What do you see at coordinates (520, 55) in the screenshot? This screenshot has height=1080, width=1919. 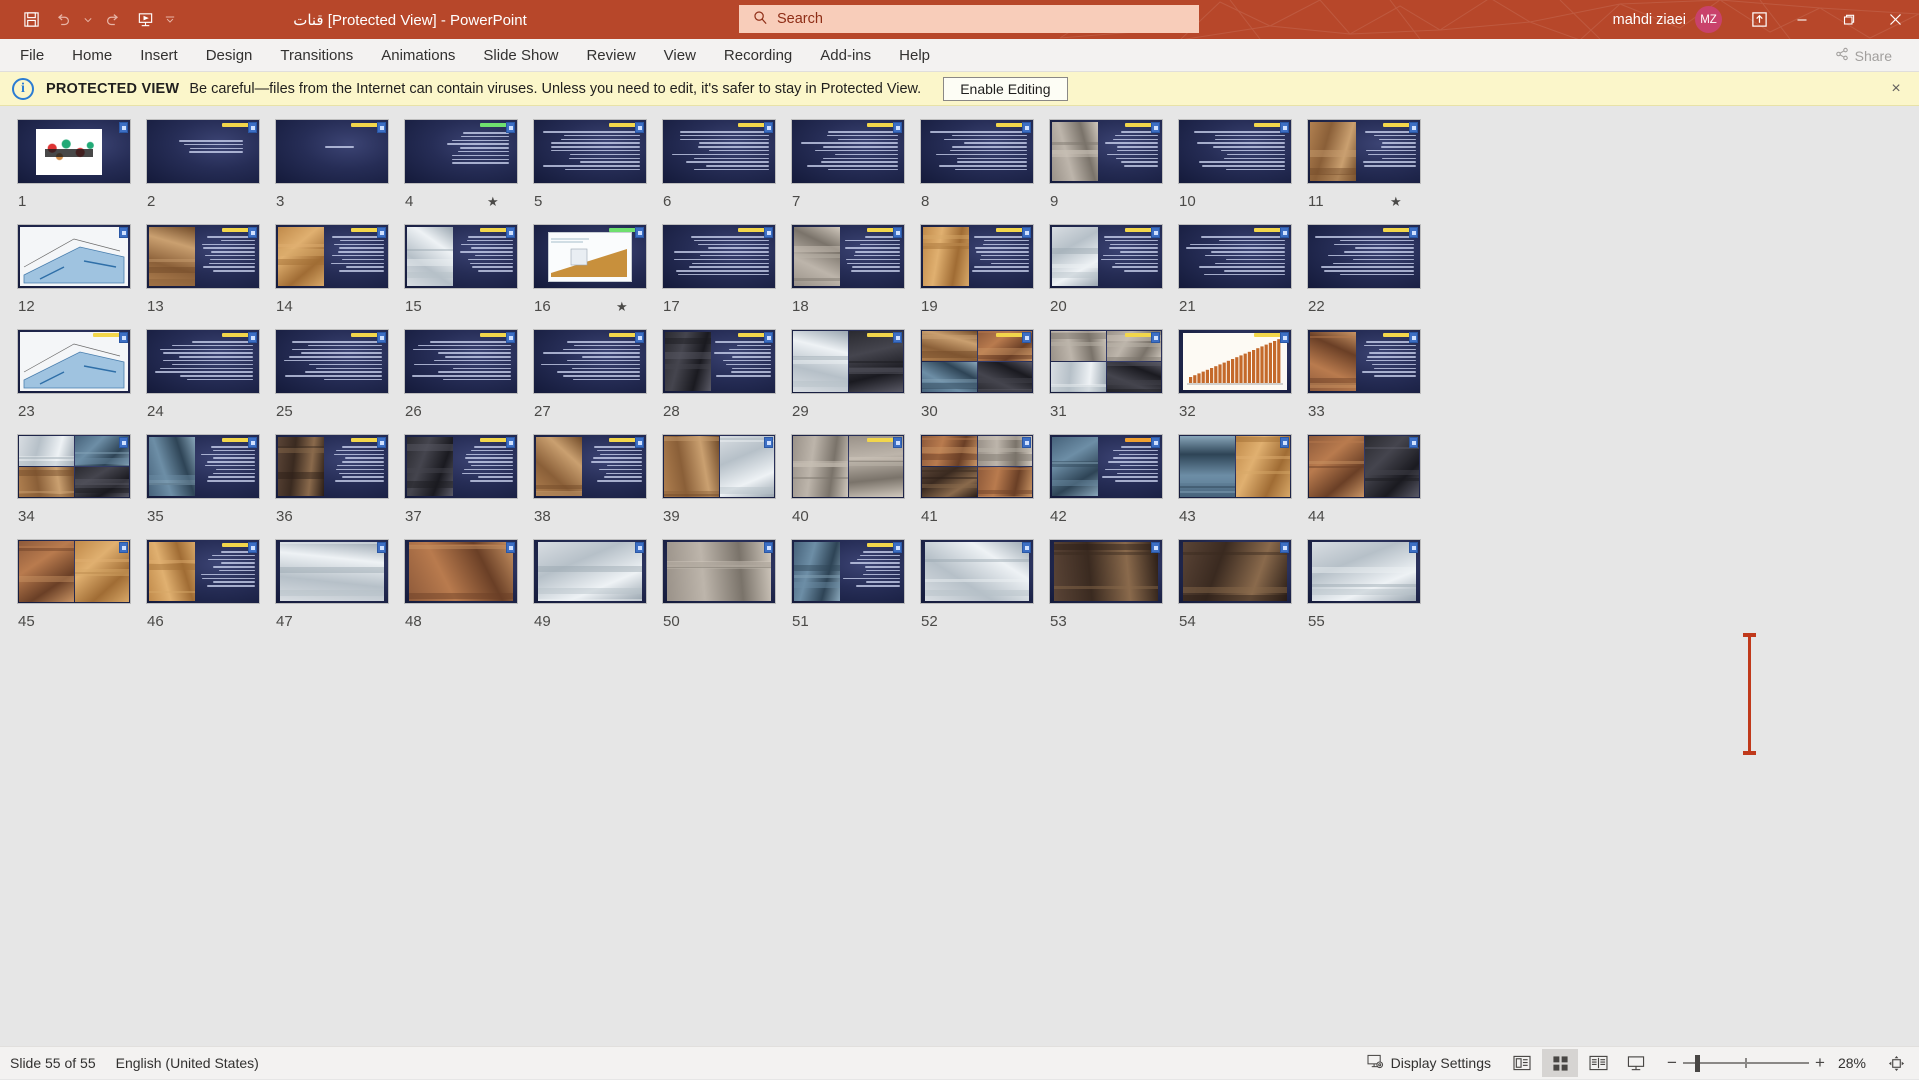 I see `tab-slide-show: Slide Show` at bounding box center [520, 55].